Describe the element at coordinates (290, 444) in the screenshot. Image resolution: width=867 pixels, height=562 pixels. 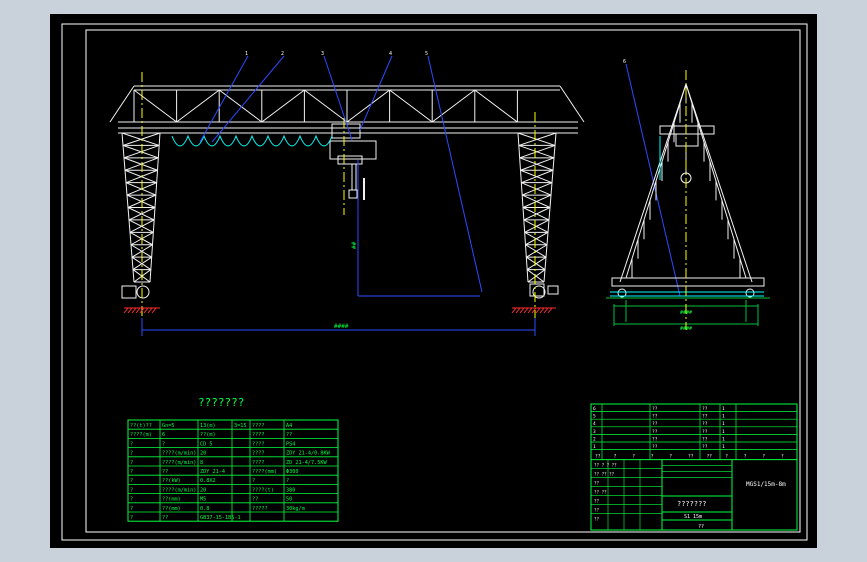
I see `spec-cell: PS4` at that location.